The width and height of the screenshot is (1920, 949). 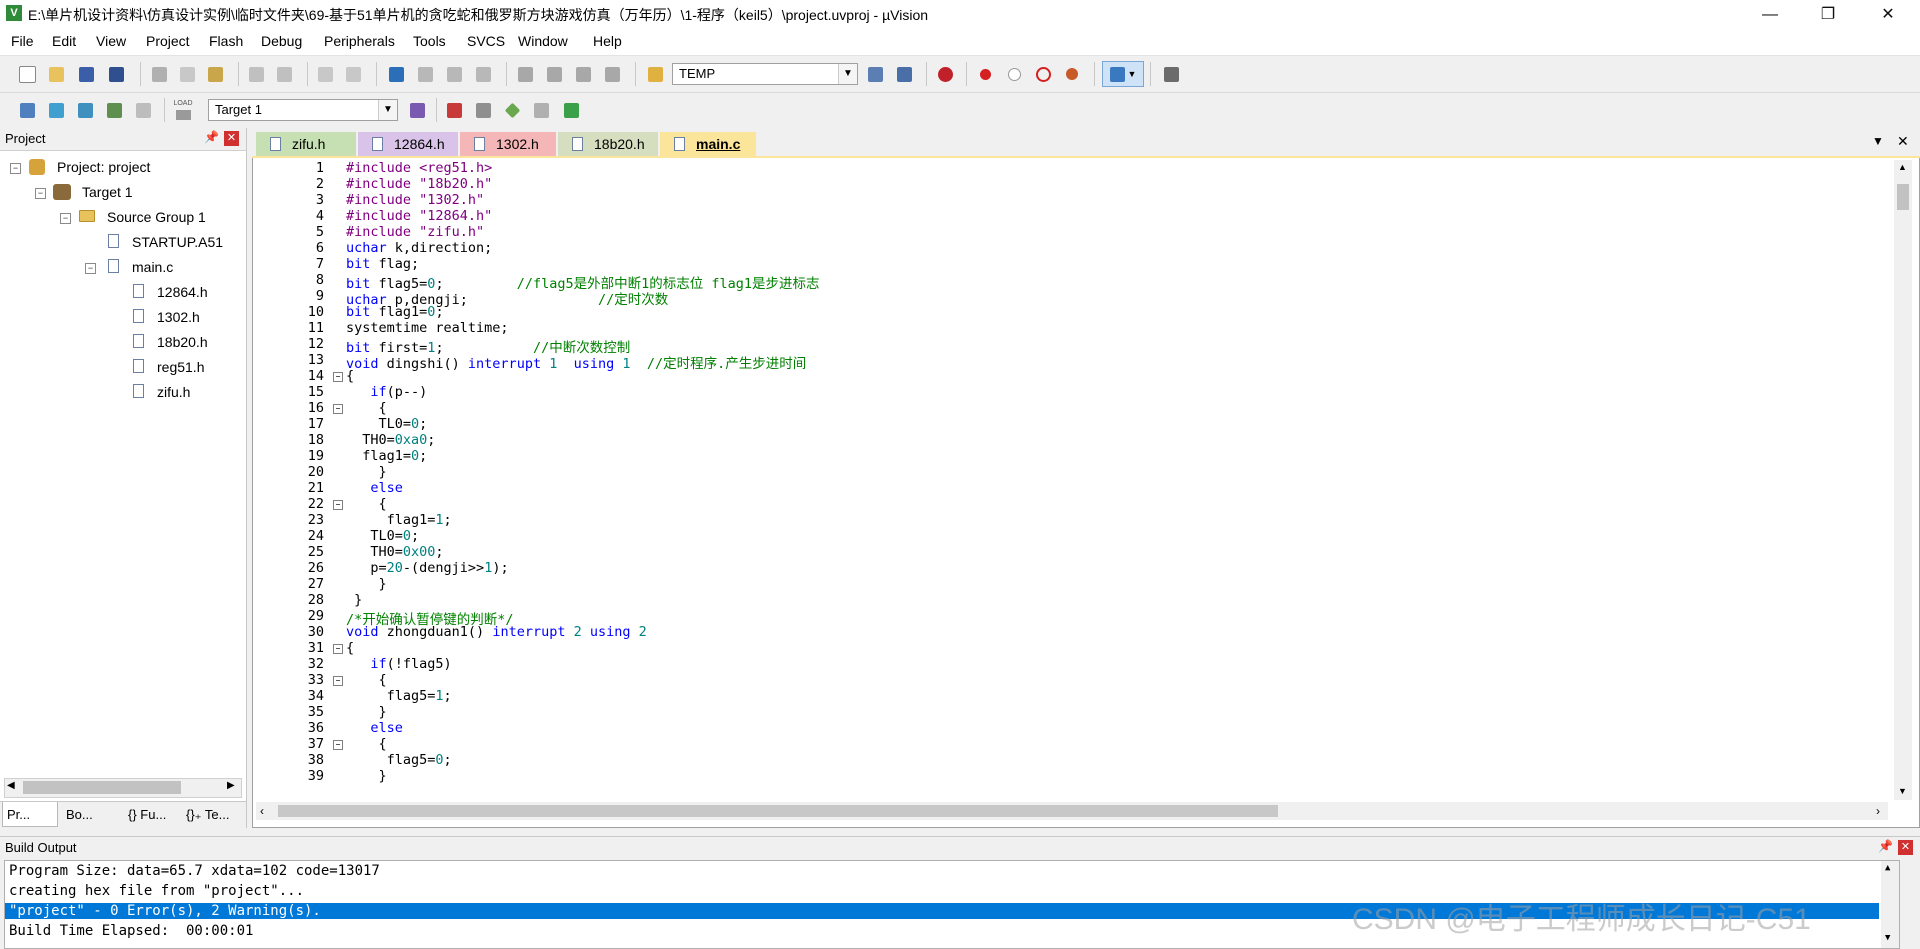 I want to click on configure-wrench-icon, so click(x=1171, y=74).